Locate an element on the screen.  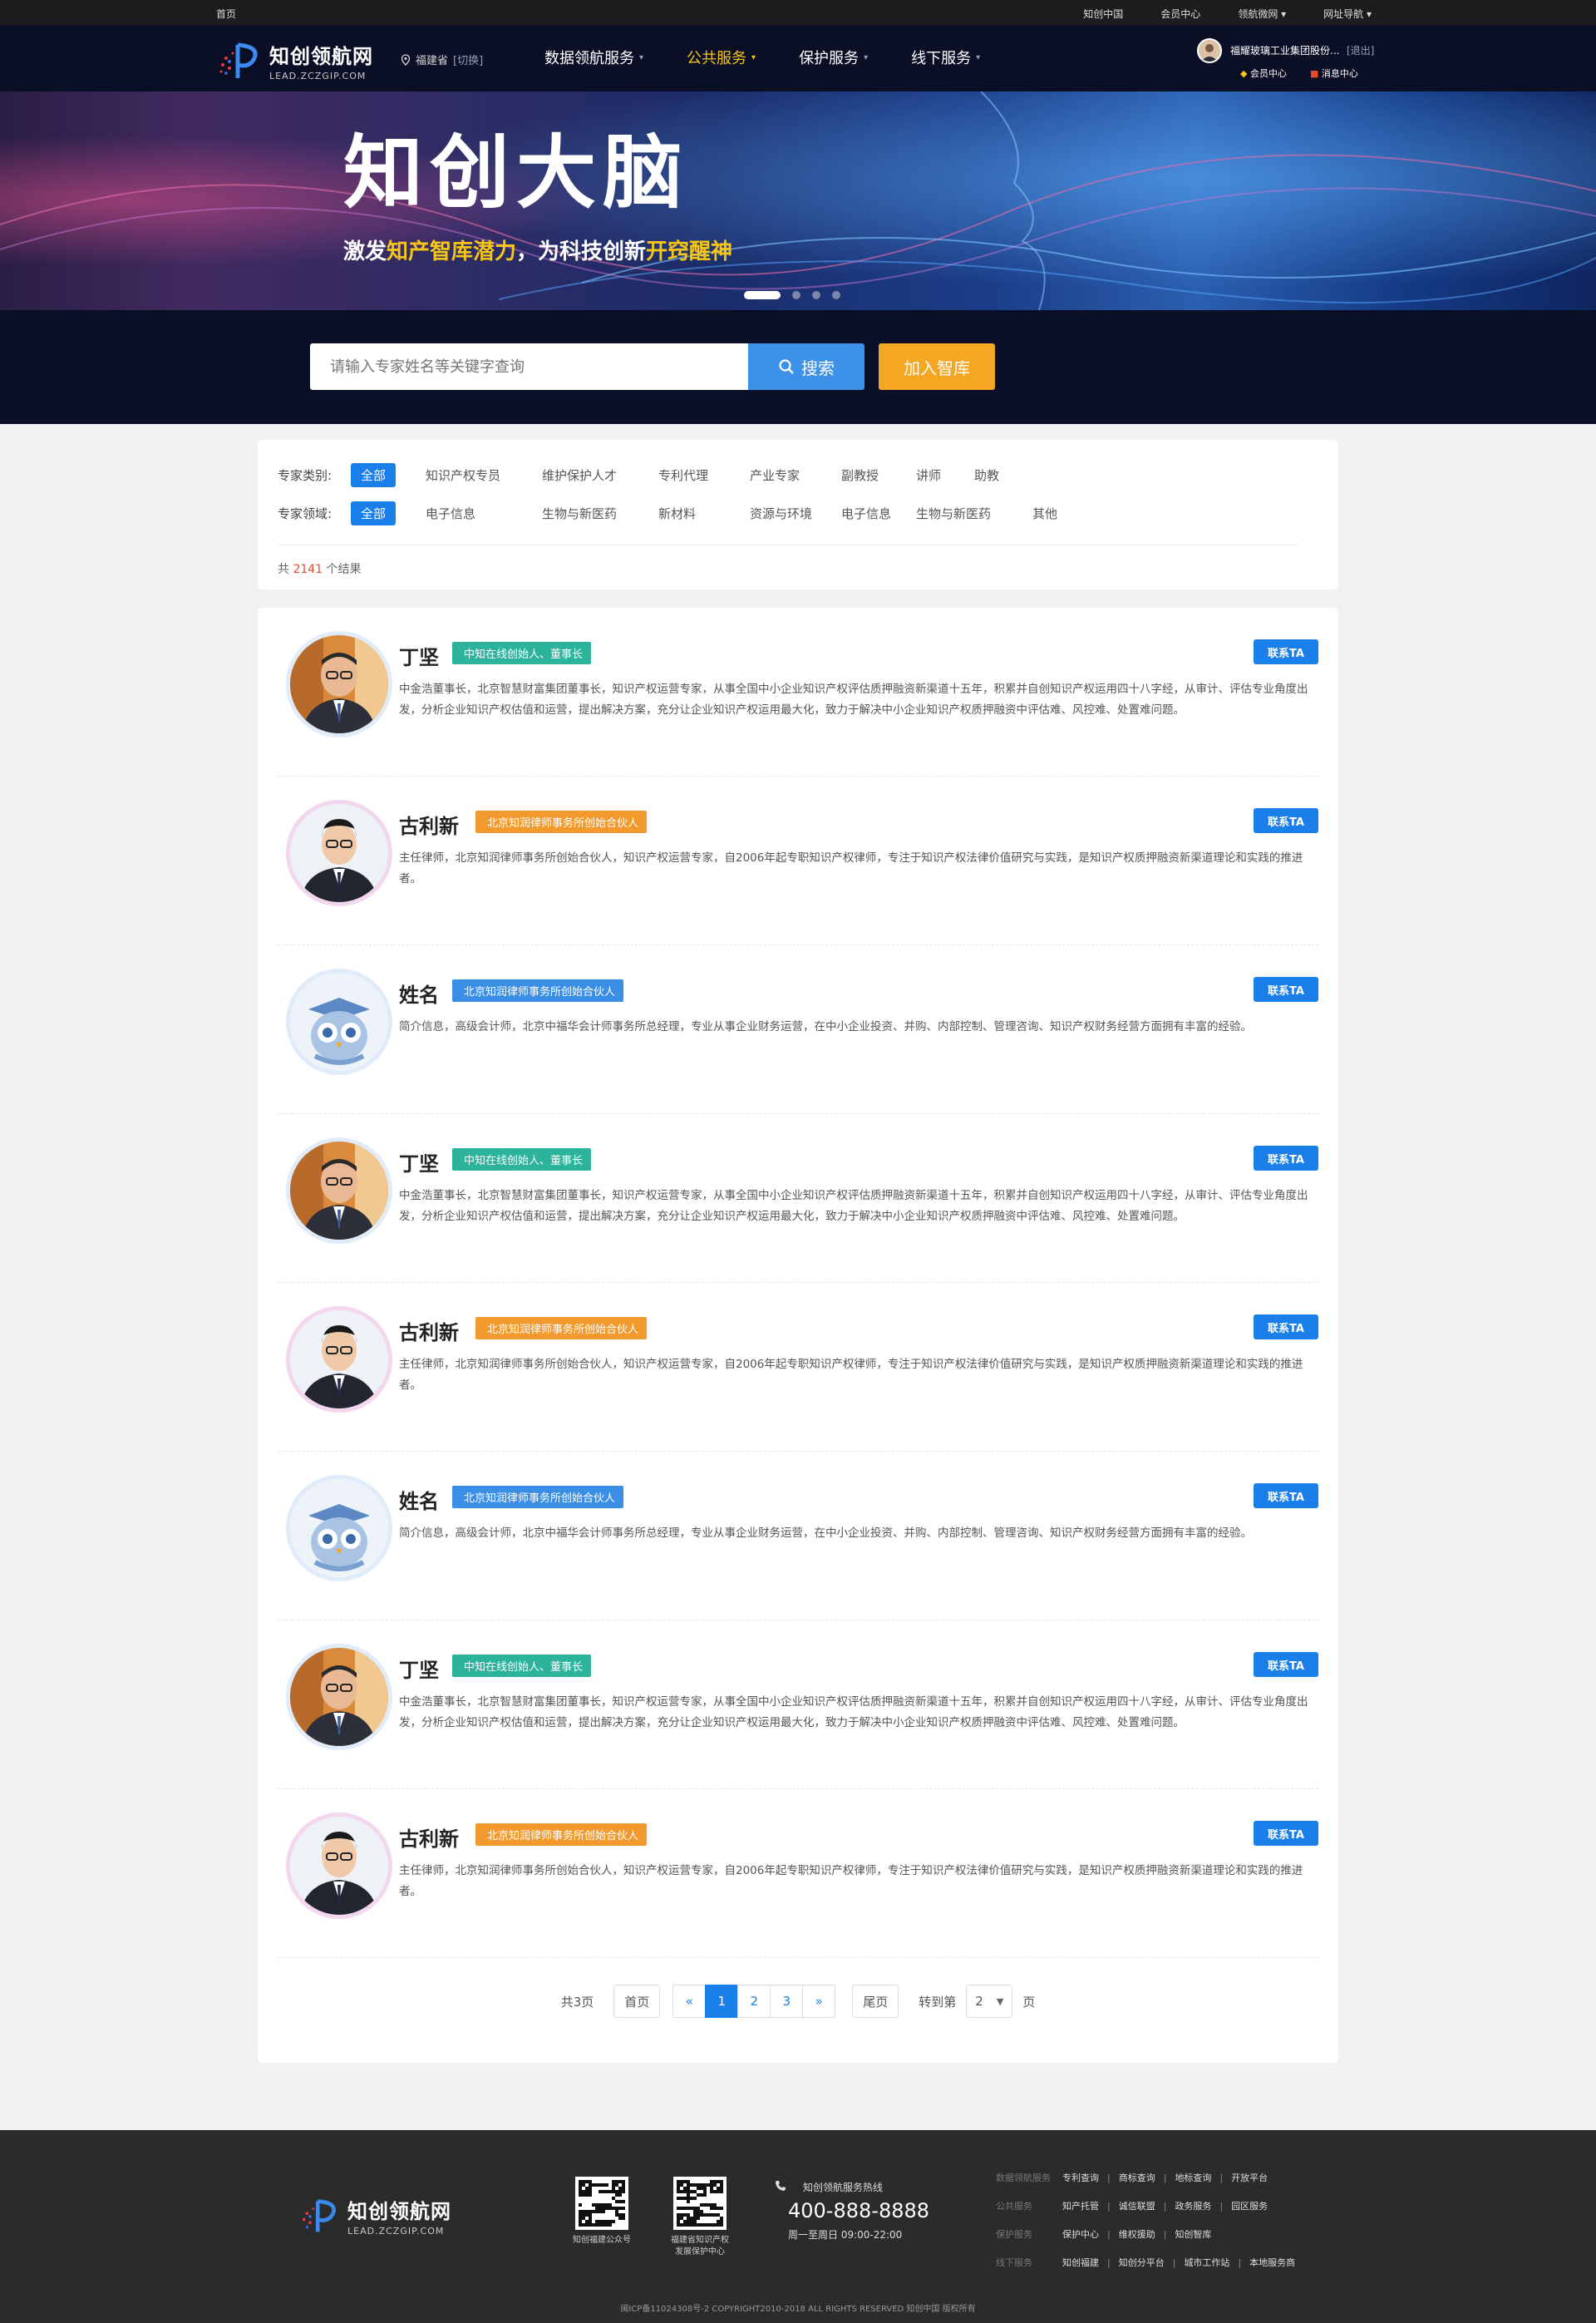
footer-link: 开放平台 is located at coordinates (1249, 2177).